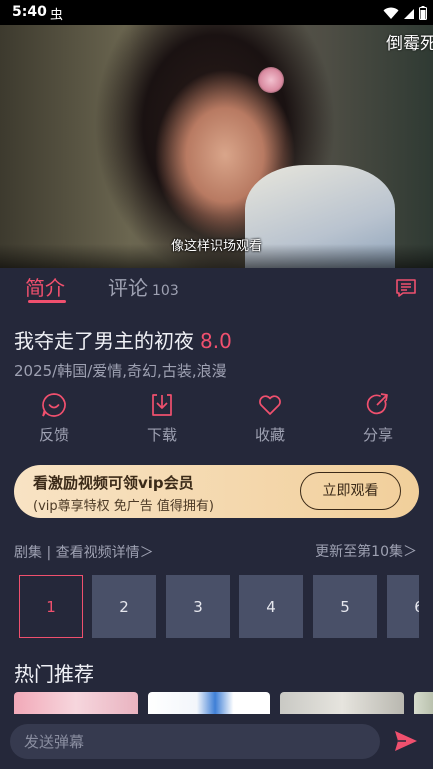 Image resolution: width=433 pixels, height=769 pixels. Describe the element at coordinates (53, 435) in the screenshot. I see `feedback-label: 反馈` at that location.